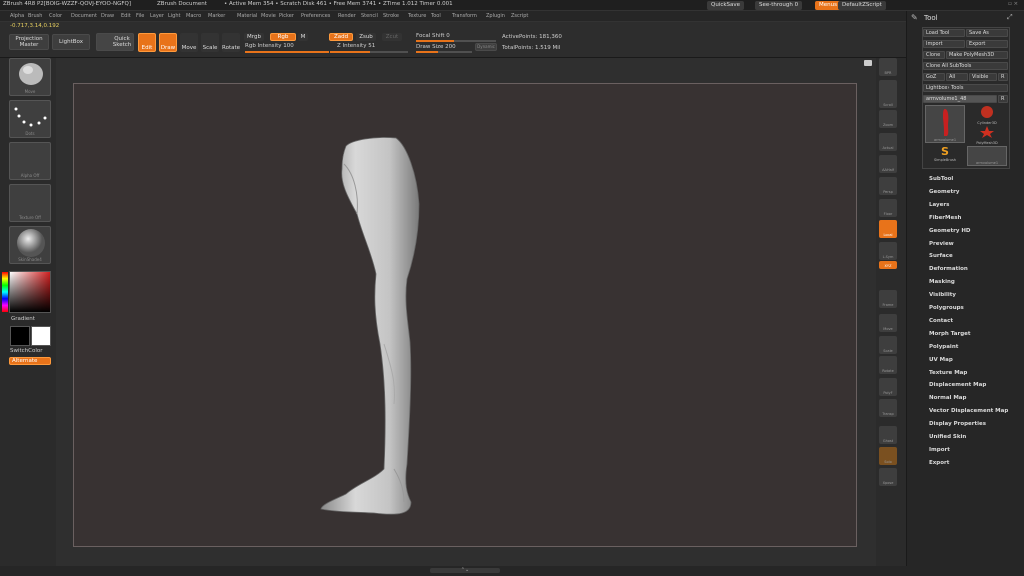  Describe the element at coordinates (888, 477) in the screenshot. I see `shelf-xpose-button: Xpose` at that location.